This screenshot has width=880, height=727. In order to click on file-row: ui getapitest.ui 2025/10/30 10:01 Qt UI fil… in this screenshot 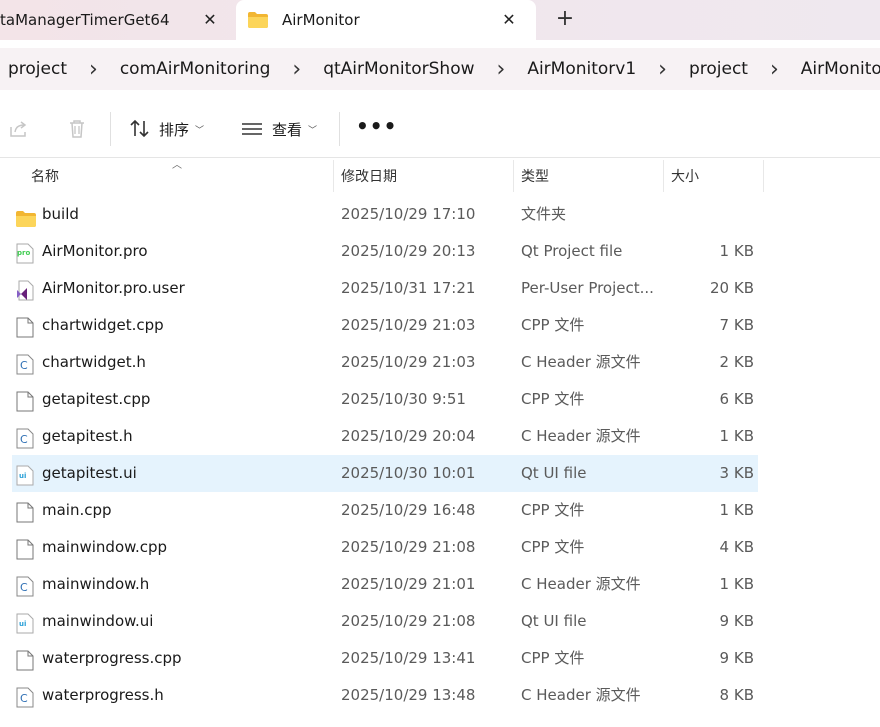, I will do `click(440, 473)`.